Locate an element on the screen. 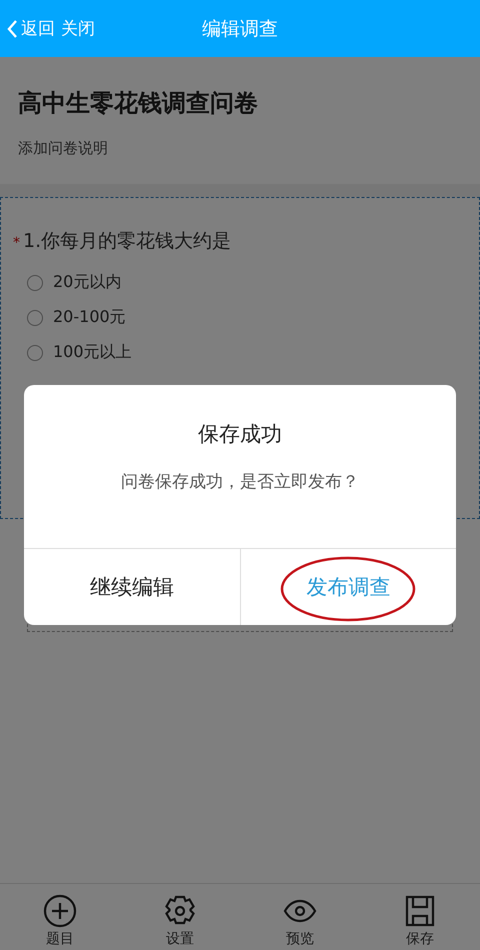 The image size is (480, 950). dialog-title: 保存成功 is located at coordinates (240, 434).